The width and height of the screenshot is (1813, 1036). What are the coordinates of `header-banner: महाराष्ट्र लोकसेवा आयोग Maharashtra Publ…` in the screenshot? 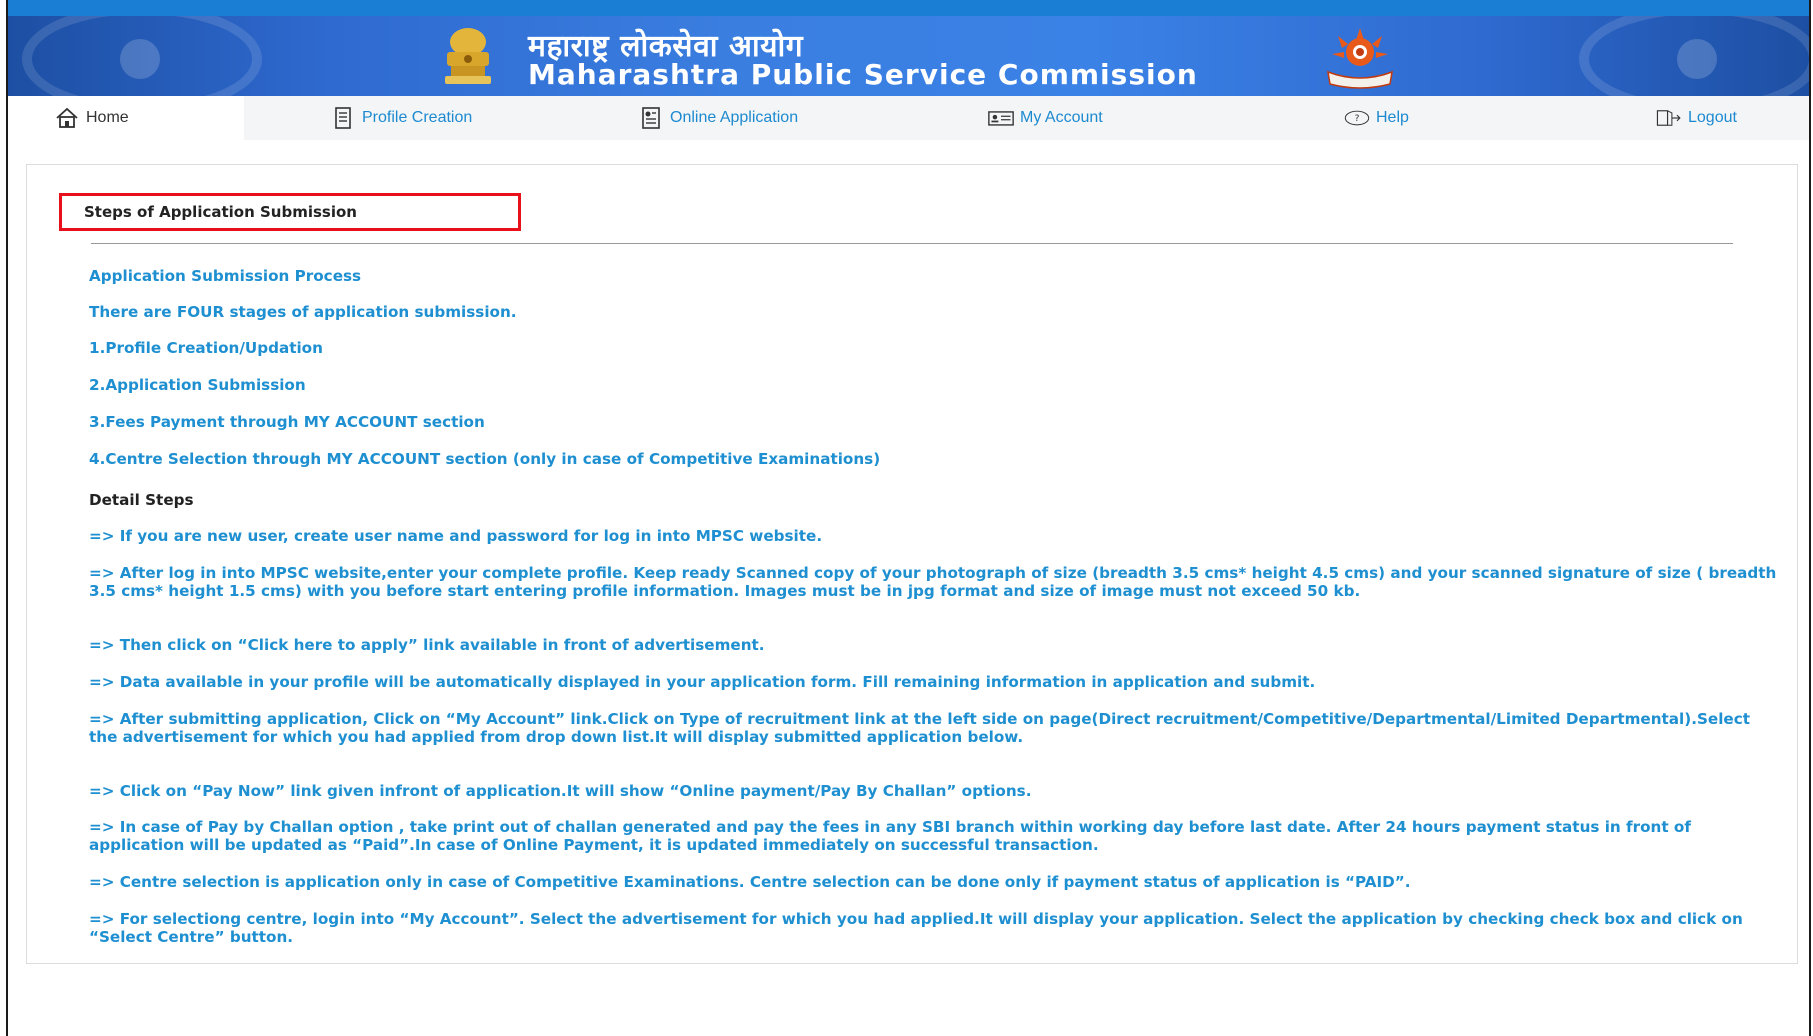 It's located at (908, 56).